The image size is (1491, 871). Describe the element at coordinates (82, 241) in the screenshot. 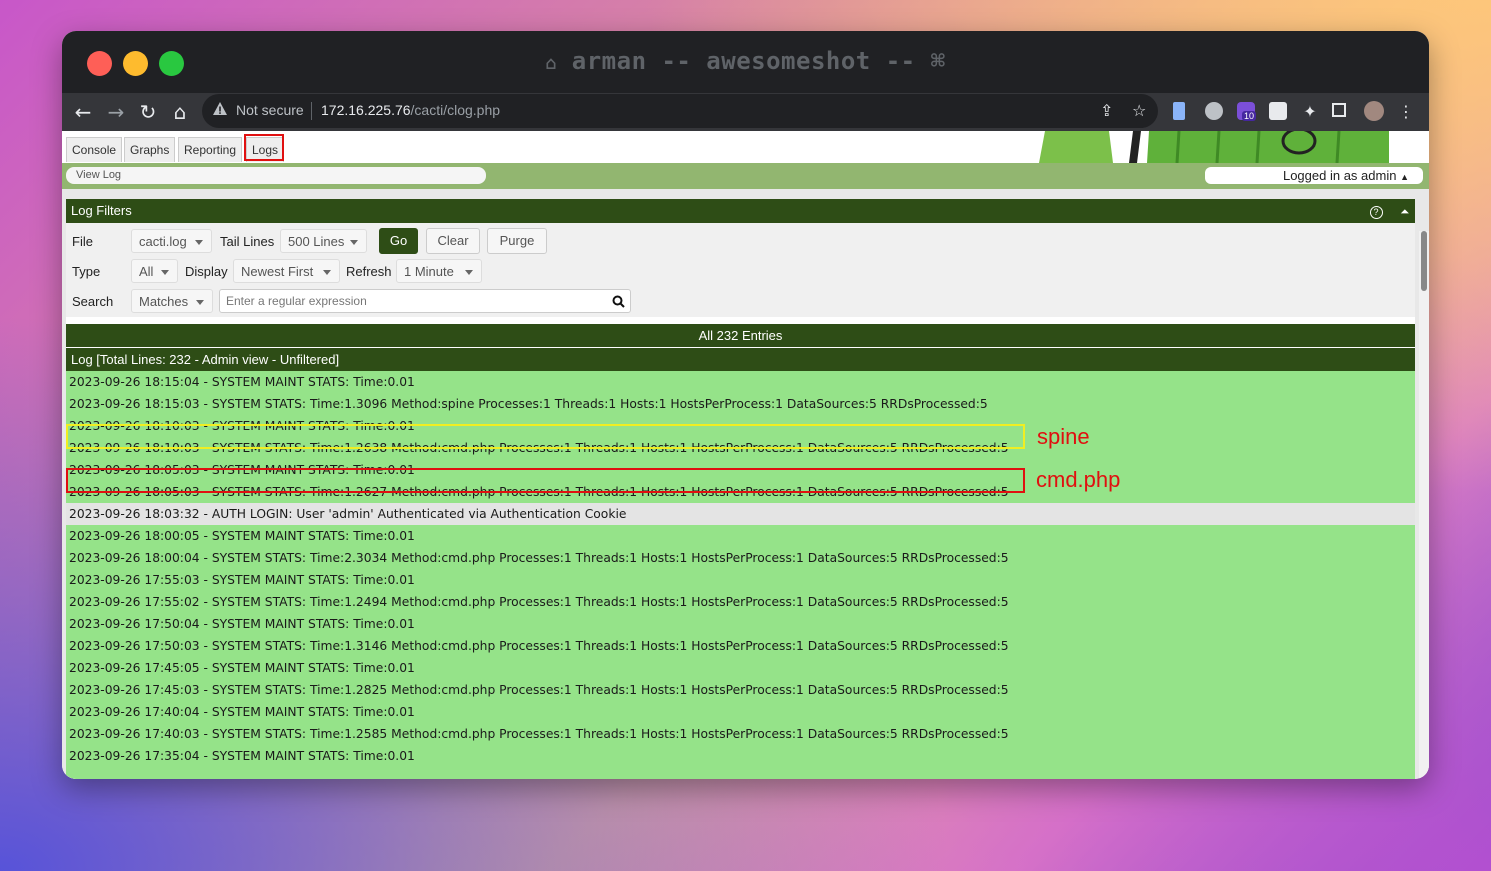

I see `file-label: File` at that location.